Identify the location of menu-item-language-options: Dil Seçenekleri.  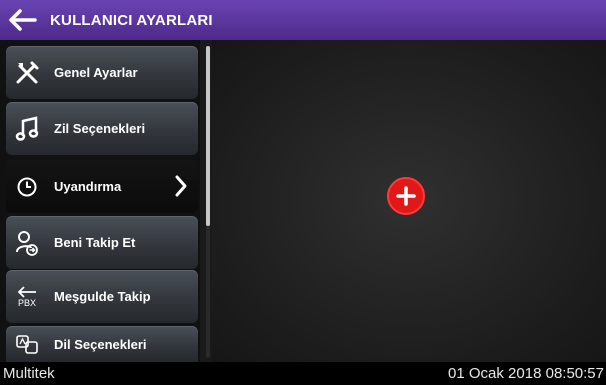
(102, 344).